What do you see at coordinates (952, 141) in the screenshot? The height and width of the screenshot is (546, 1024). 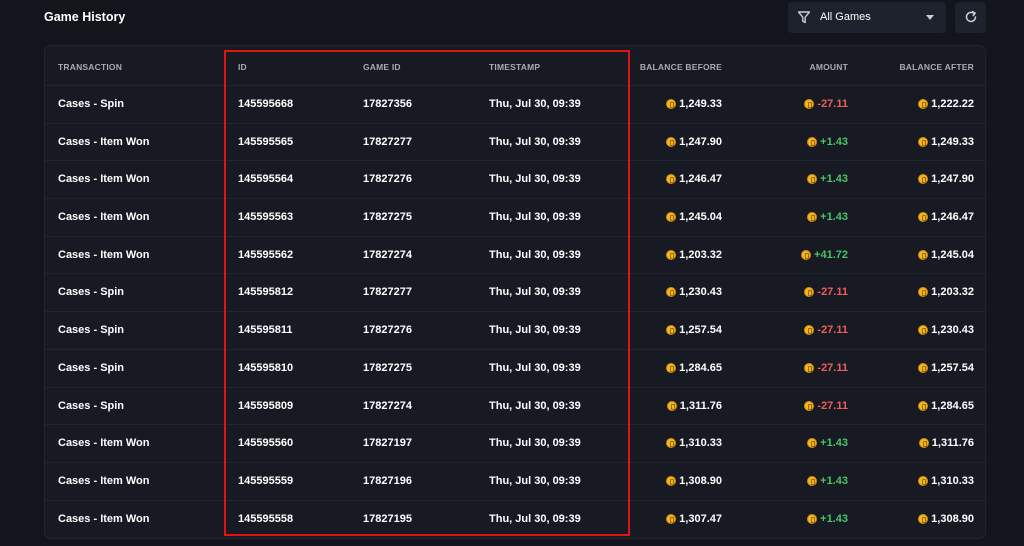 I see `balance-after-value: 1,249.33` at bounding box center [952, 141].